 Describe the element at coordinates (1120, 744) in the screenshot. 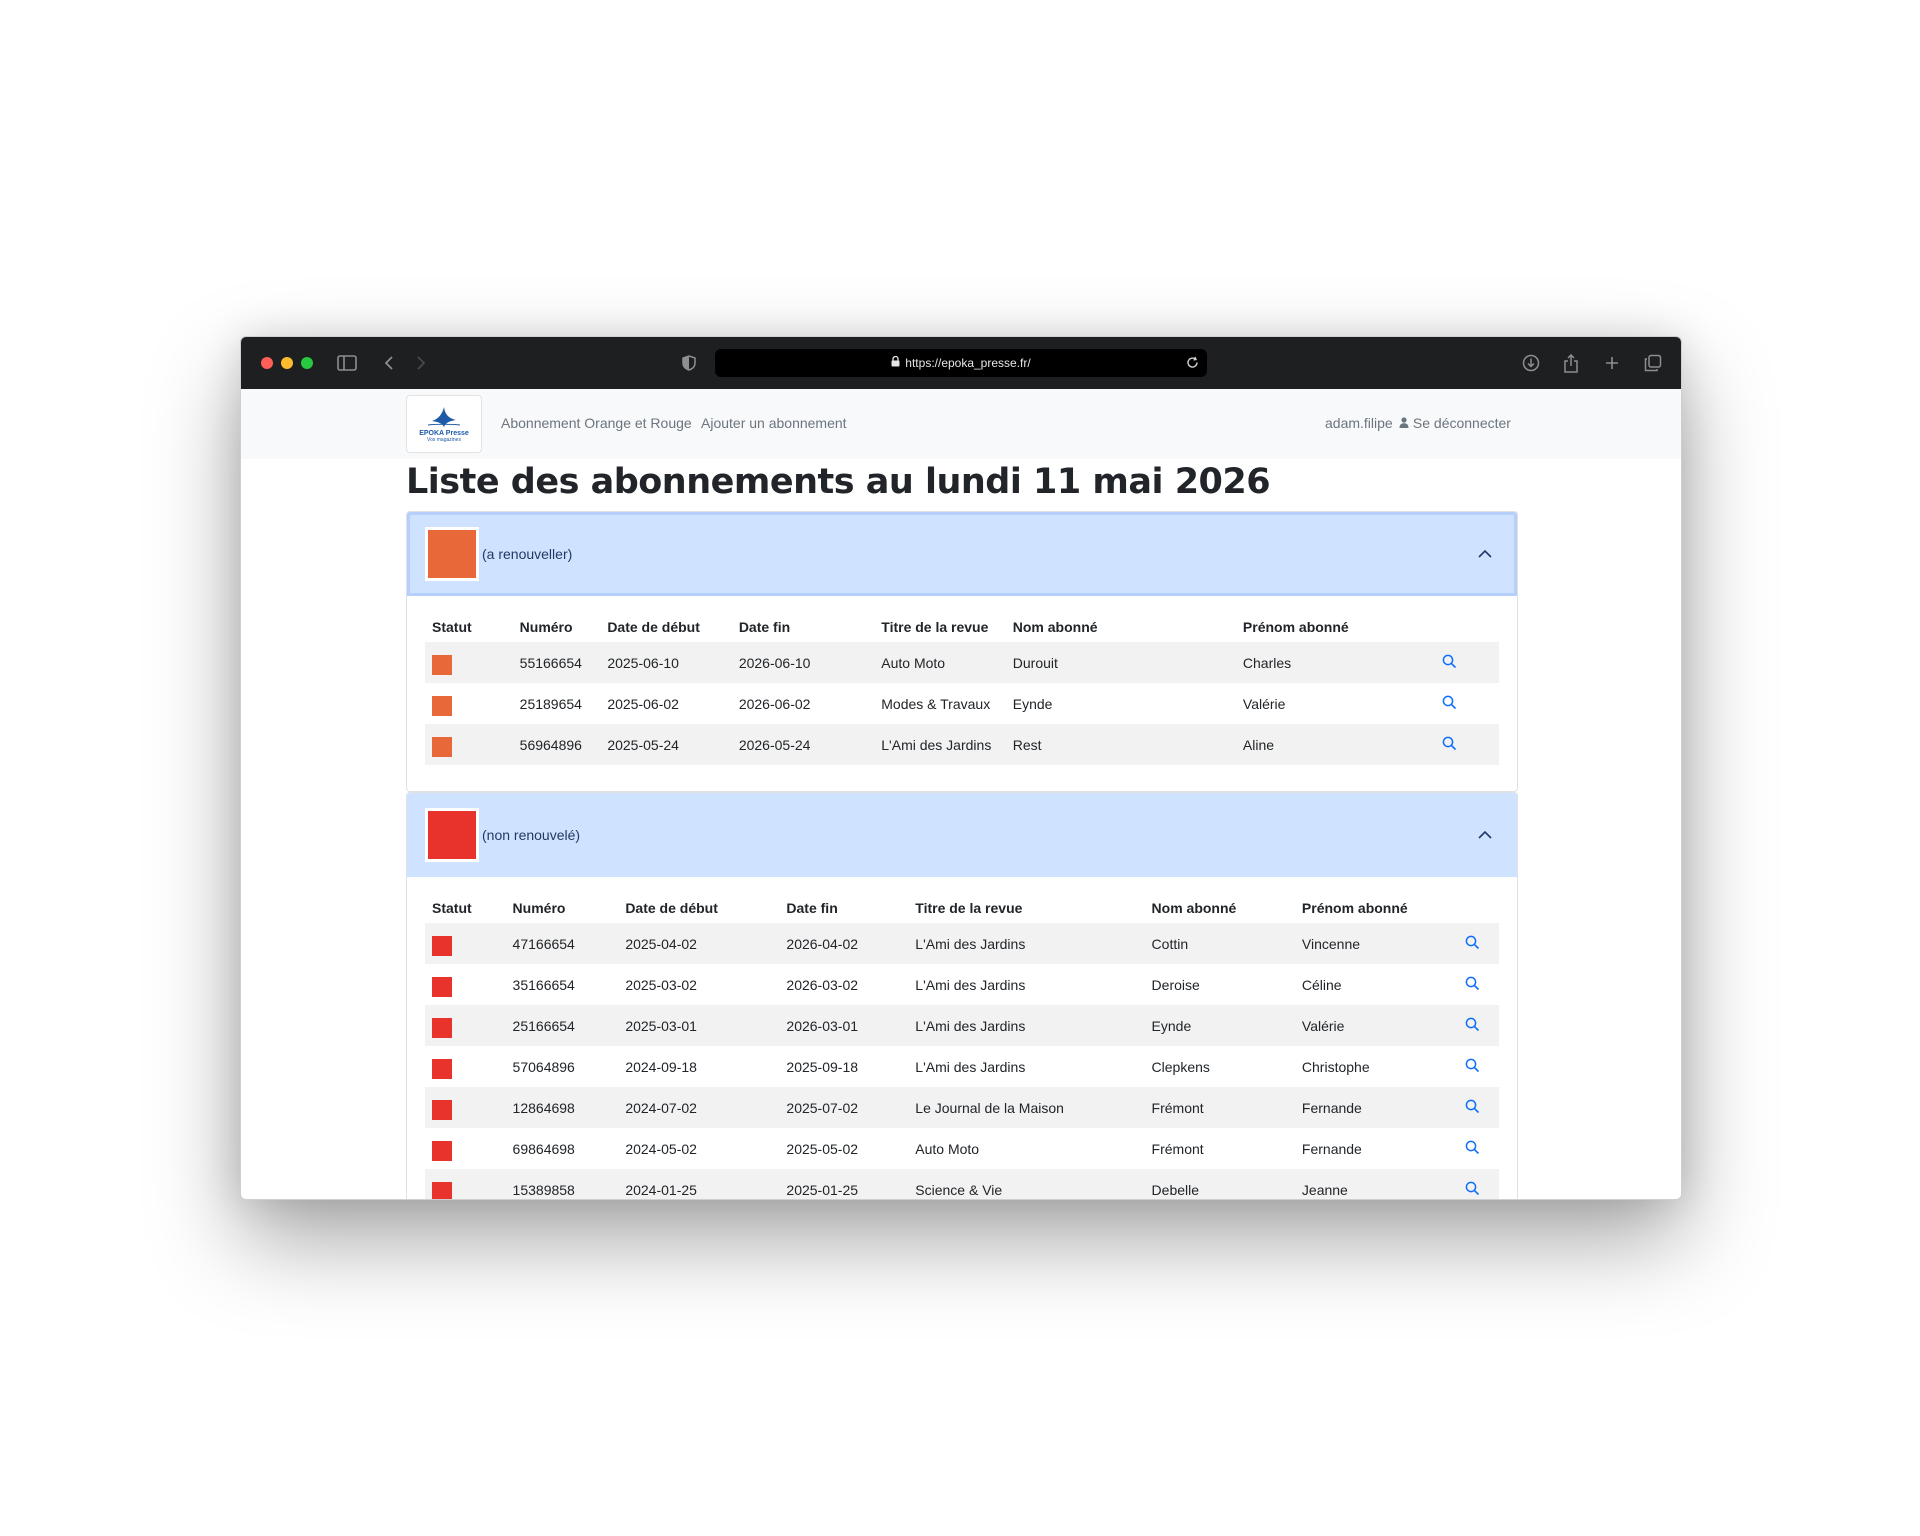

I see `col-nom-abonne-cell: Rest` at that location.